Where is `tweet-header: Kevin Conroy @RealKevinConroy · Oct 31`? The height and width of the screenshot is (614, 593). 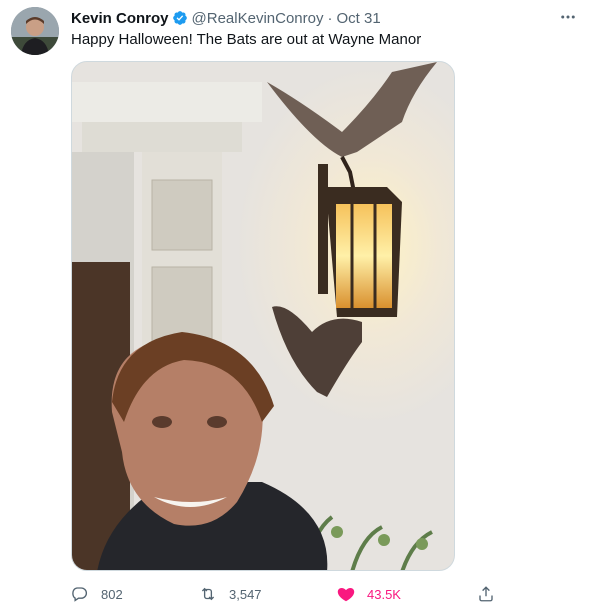 tweet-header: Kevin Conroy @RealKevinConroy · Oct 31 is located at coordinates (226, 18).